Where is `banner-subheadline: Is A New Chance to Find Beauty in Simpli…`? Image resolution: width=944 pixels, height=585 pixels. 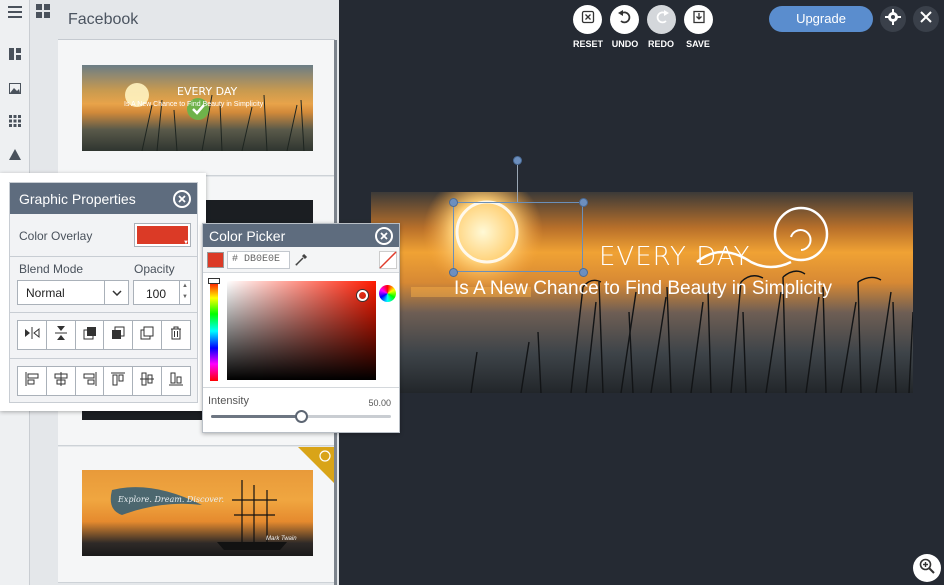 banner-subheadline: Is A New Chance to Find Beauty in Simpli… is located at coordinates (643, 289).